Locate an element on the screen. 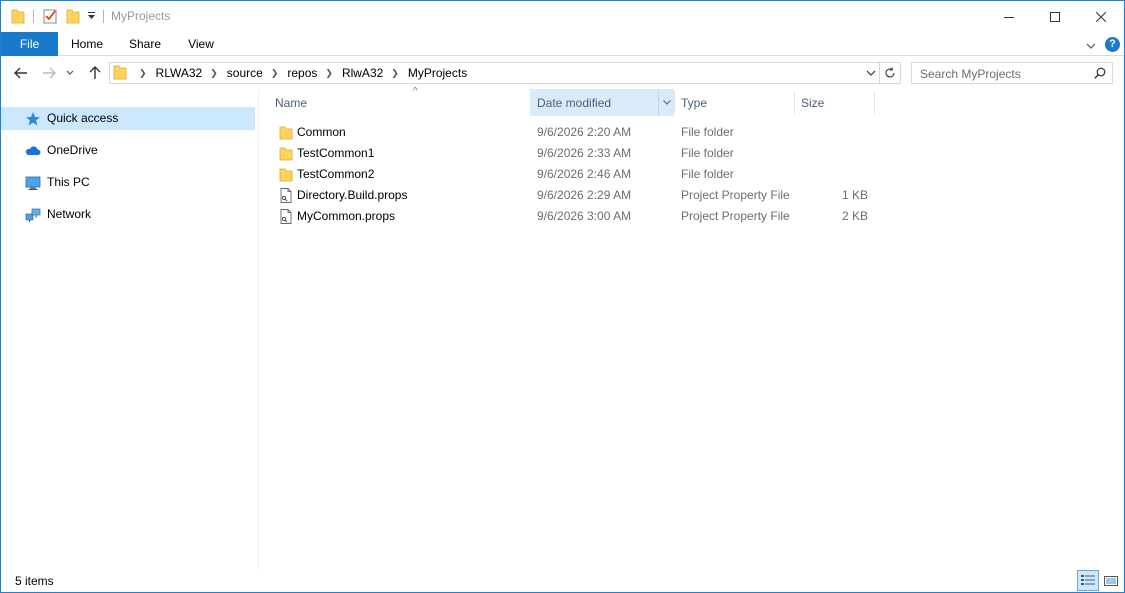  breadcrumb-repos: repos is located at coordinates (302, 73).